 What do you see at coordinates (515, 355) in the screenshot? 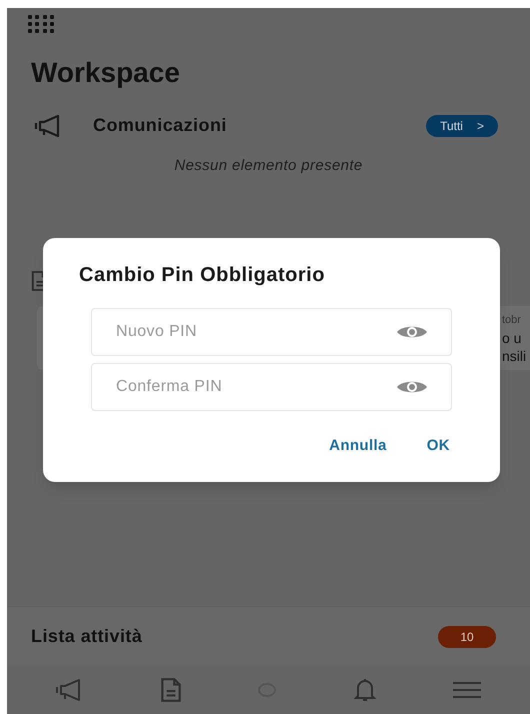
I see `card-text: nsili` at bounding box center [515, 355].